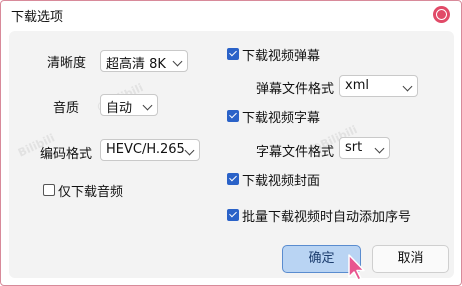 This screenshot has height=286, width=462. Describe the element at coordinates (136, 64) in the screenshot. I see `quality-value: 超高清 8K` at that location.